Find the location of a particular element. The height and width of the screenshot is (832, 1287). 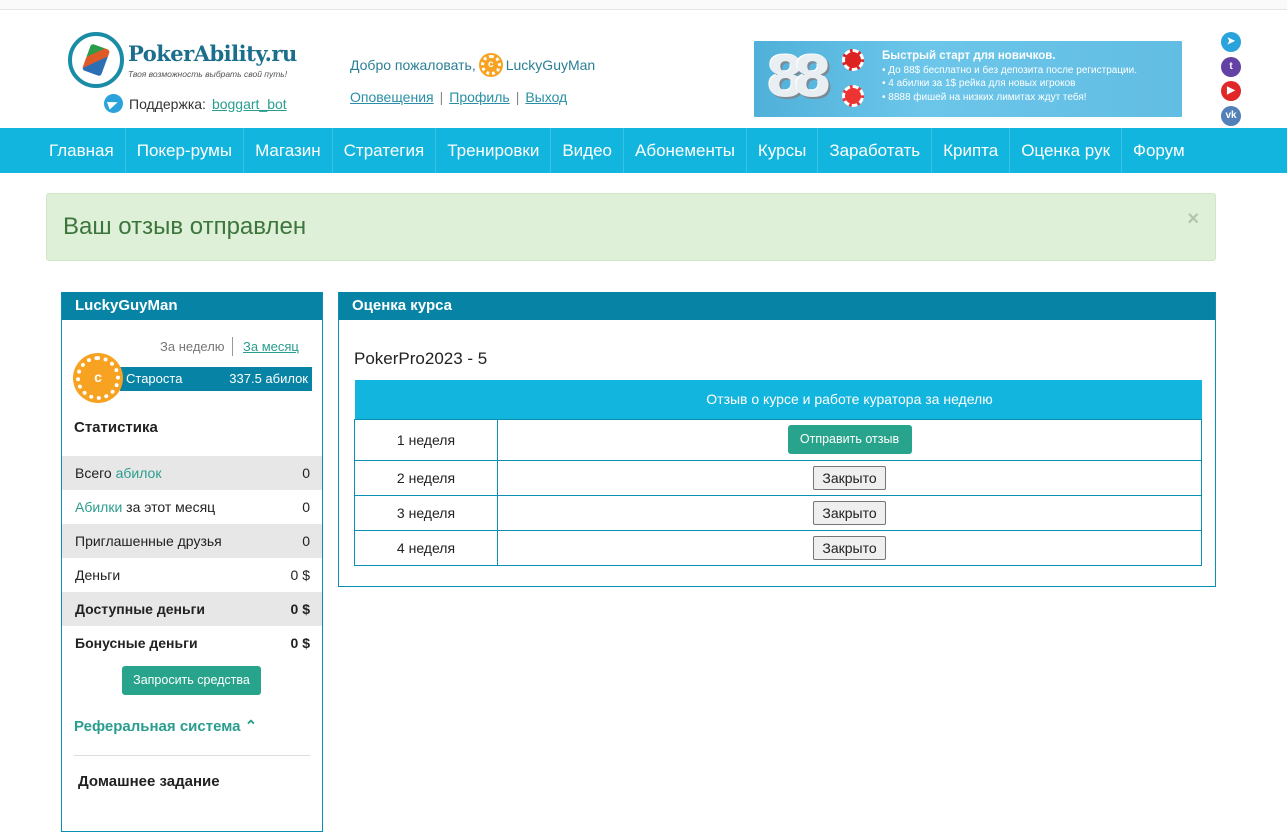

sidebar-divider is located at coordinates (192, 755).